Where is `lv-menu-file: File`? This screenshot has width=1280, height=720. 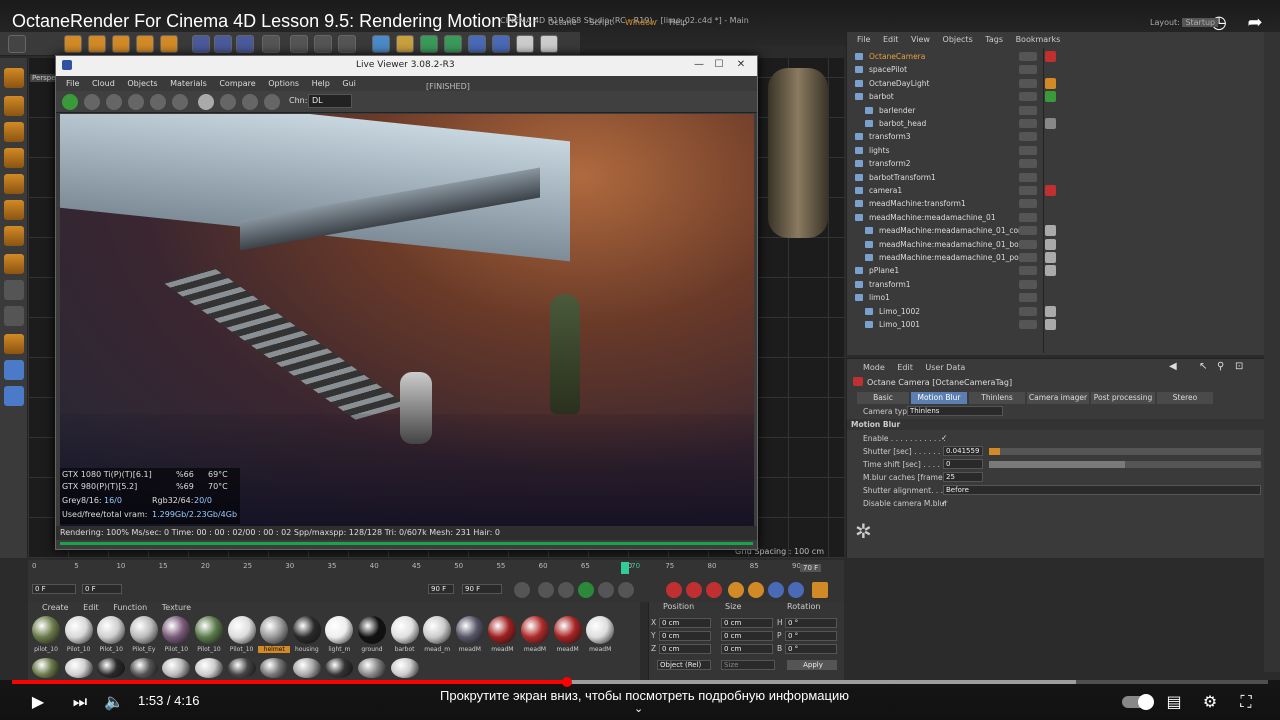 lv-menu-file: File is located at coordinates (72, 83).